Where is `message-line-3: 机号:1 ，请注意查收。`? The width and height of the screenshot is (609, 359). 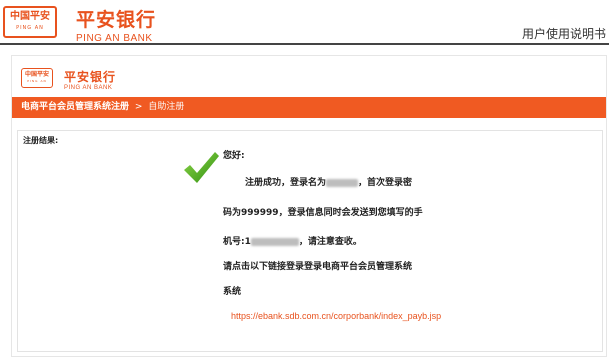 message-line-3: 机号:1 ，请注意查收。 is located at coordinates (292, 240).